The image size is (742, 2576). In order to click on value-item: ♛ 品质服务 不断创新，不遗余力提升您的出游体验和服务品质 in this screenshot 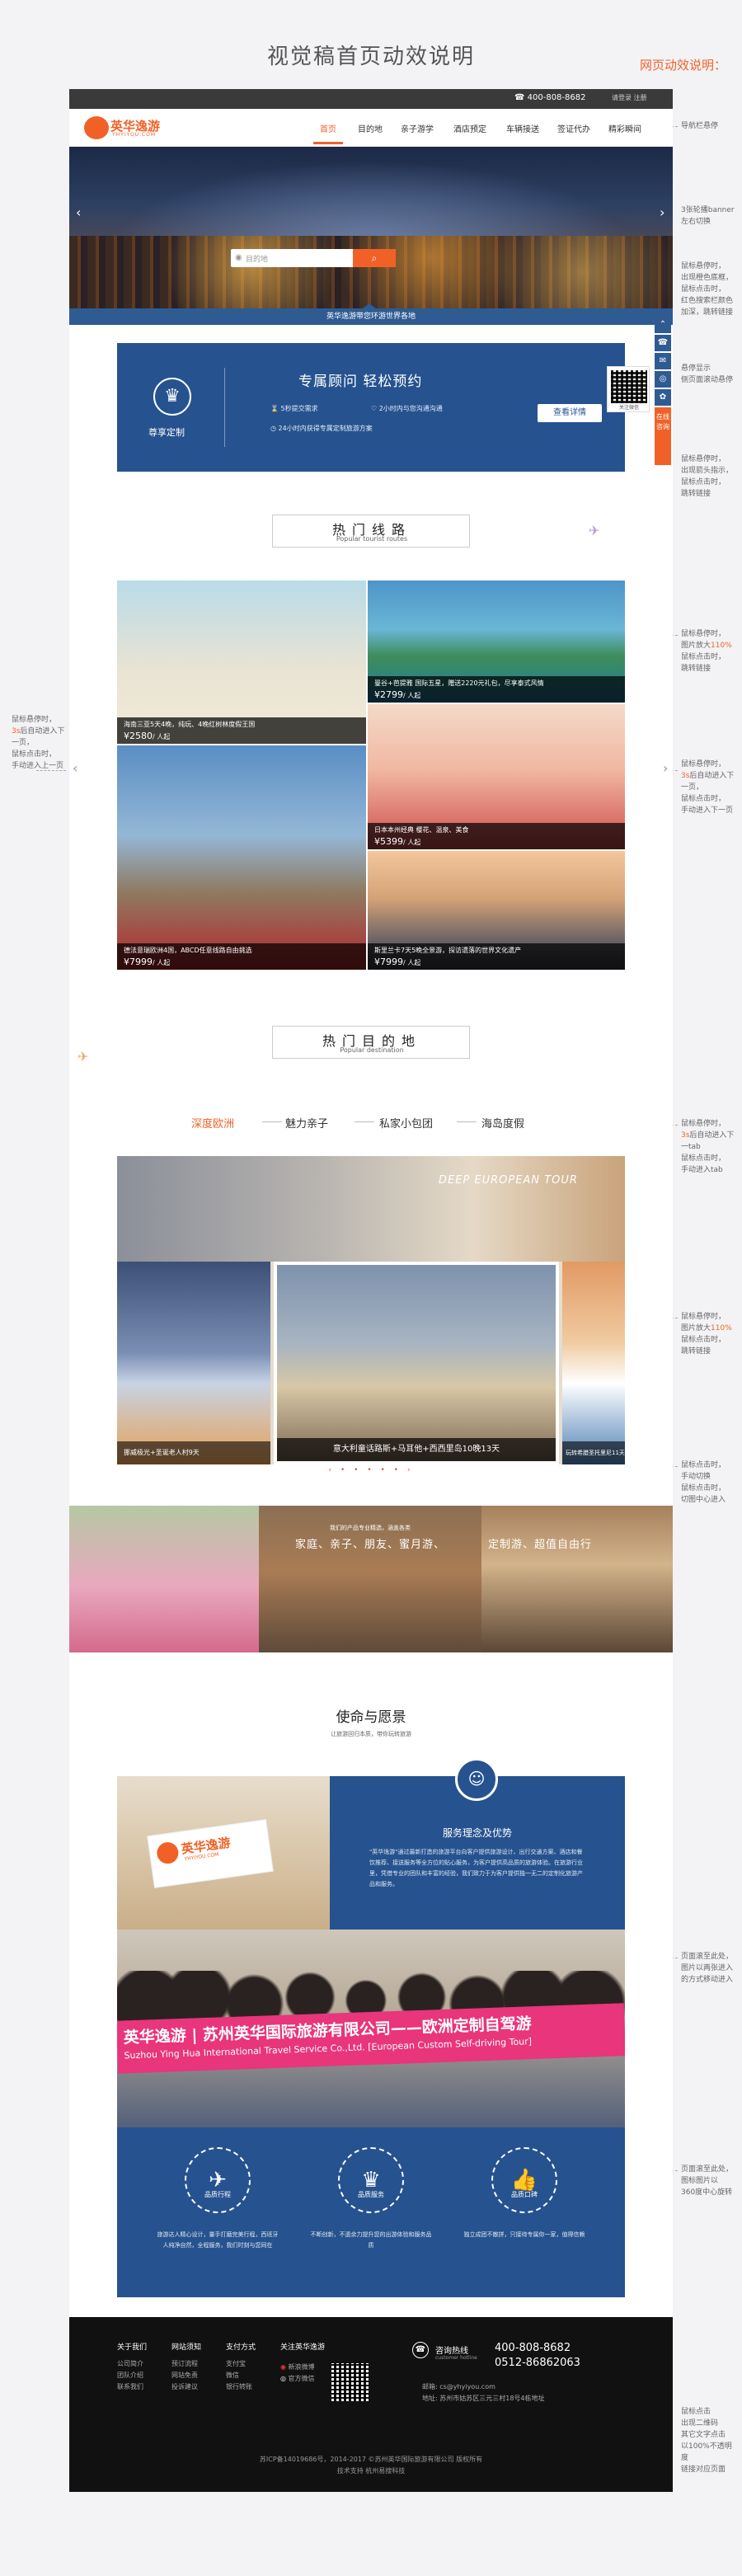, I will do `click(374, 2215)`.